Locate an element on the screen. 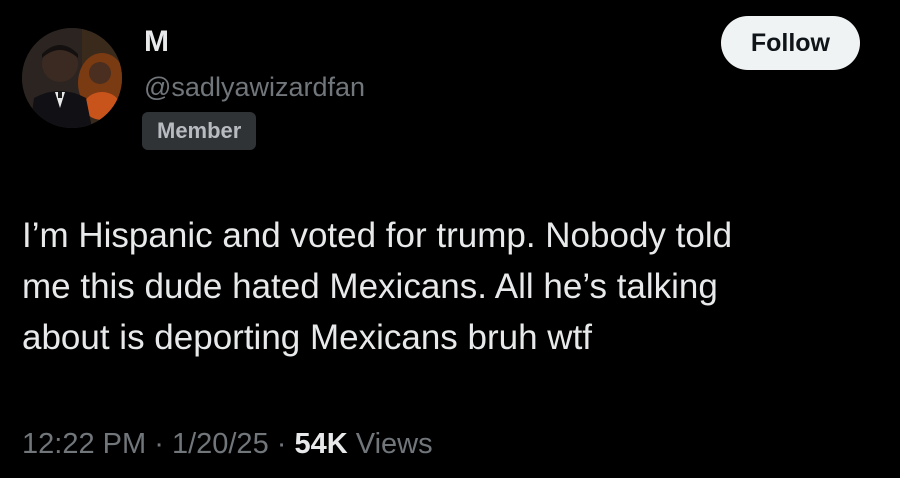 This screenshot has height=478, width=900. avatar is located at coordinates (72, 78).